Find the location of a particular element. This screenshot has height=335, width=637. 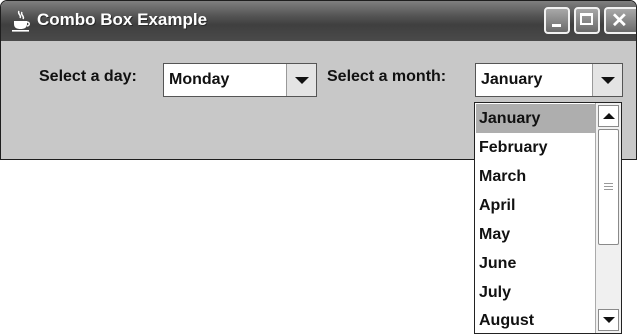

month-combo-box: January is located at coordinates (549, 80).